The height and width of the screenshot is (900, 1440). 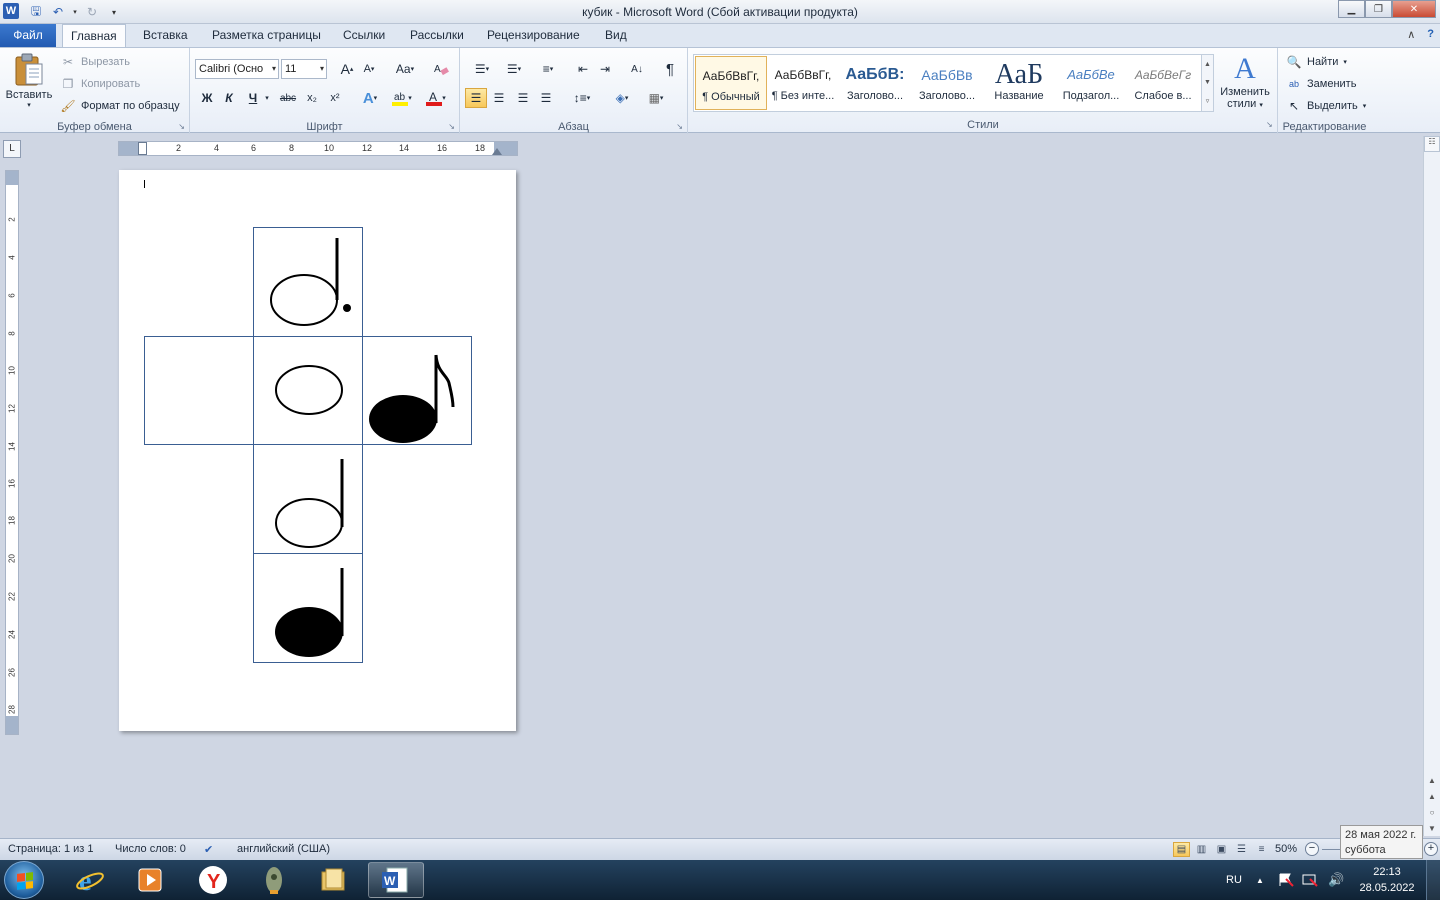 What do you see at coordinates (1260, 880) in the screenshot?
I see `show-hidden-icons: ▲` at bounding box center [1260, 880].